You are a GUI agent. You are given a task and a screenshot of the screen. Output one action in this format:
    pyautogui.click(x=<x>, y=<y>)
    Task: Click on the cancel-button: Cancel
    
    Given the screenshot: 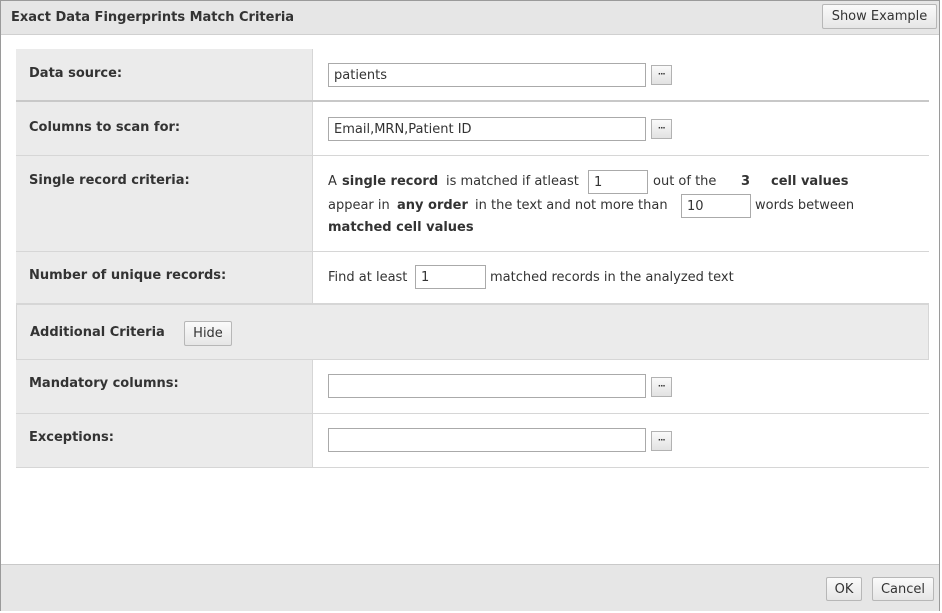 What is the action you would take?
    pyautogui.click(x=903, y=589)
    